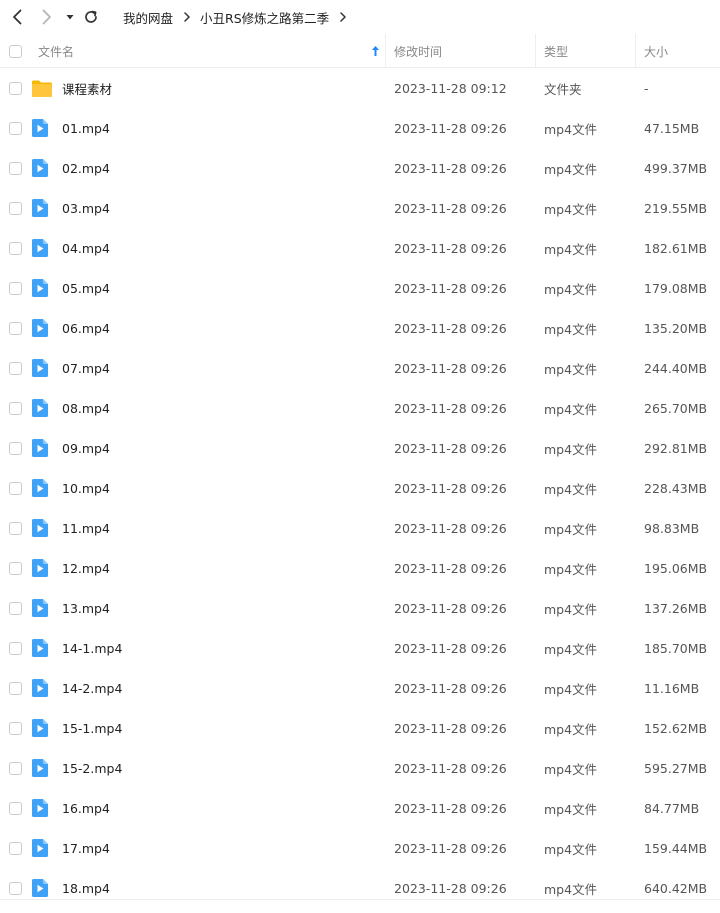  I want to click on column-header-size: 大小, so click(656, 51).